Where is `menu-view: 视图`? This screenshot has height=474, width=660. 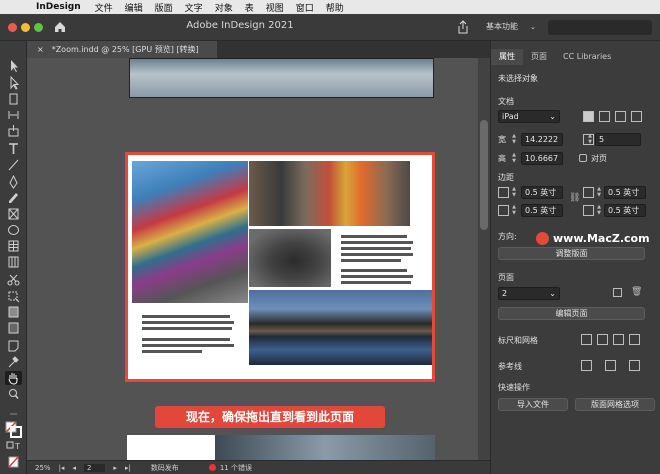
menu-view: 视图 is located at coordinates (275, 7).